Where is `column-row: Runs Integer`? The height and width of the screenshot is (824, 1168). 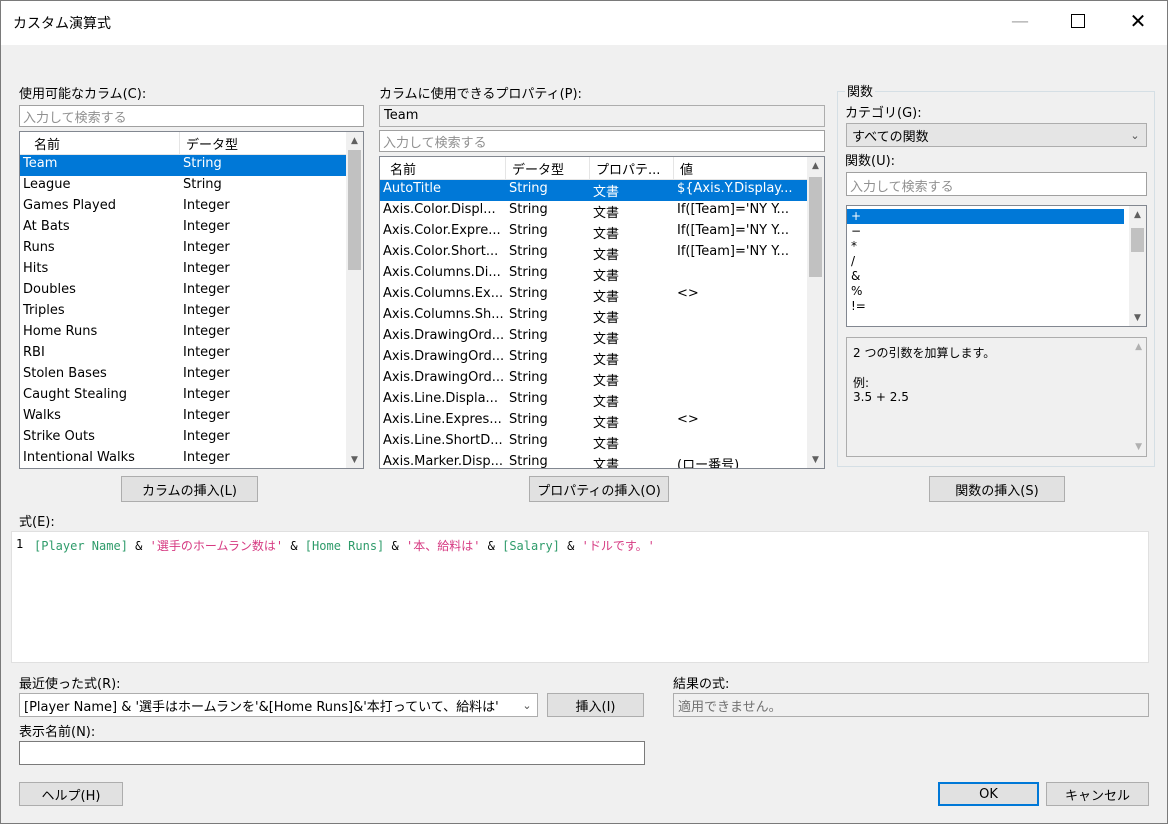 column-row: Runs Integer is located at coordinates (183, 249).